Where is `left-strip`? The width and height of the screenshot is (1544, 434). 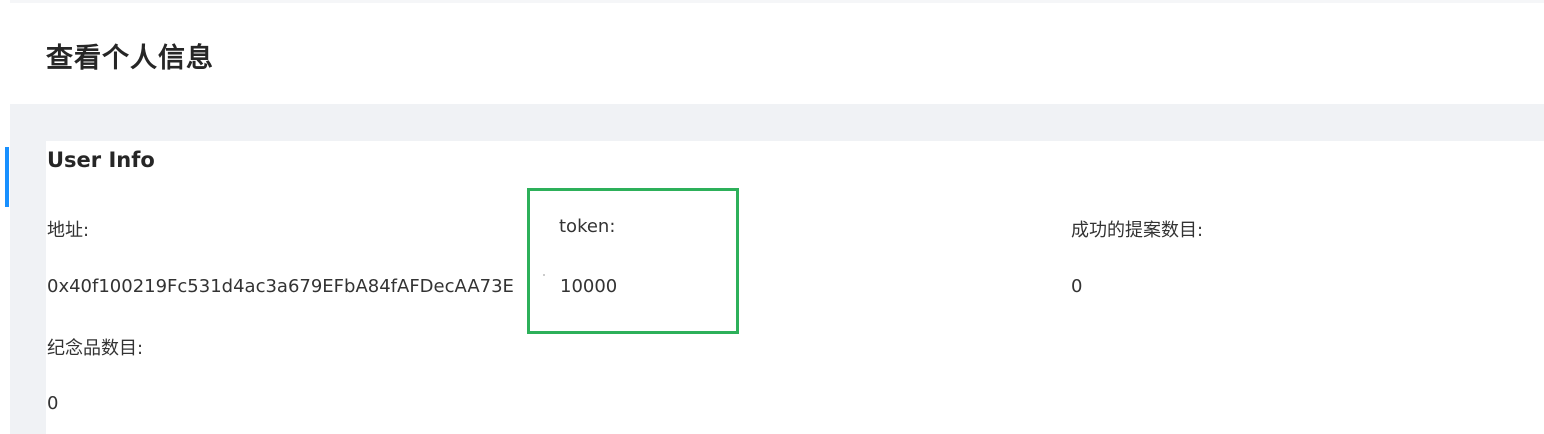 left-strip is located at coordinates (5, 217).